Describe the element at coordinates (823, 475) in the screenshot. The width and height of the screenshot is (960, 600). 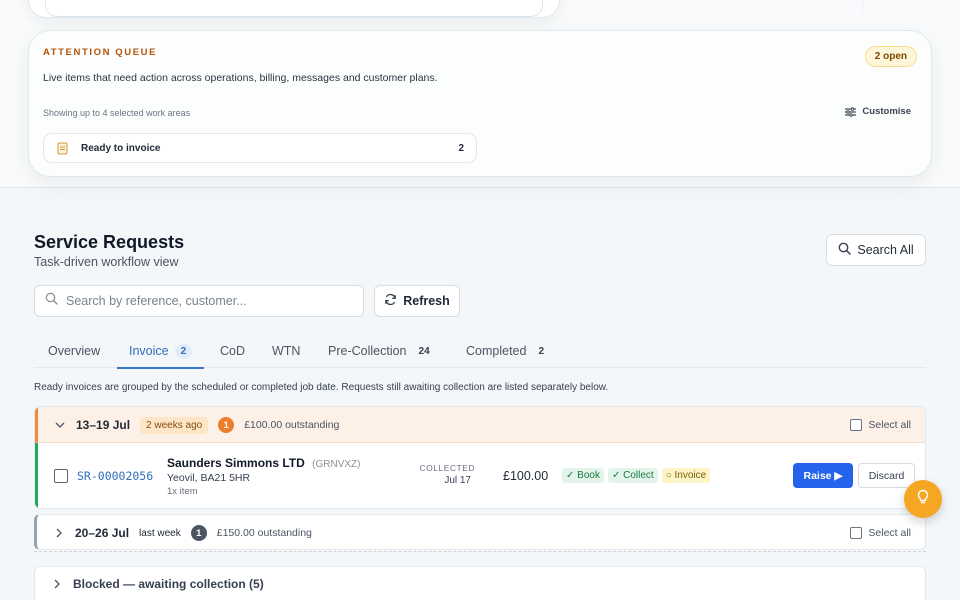
I see `raise-button: Raise ▶` at that location.